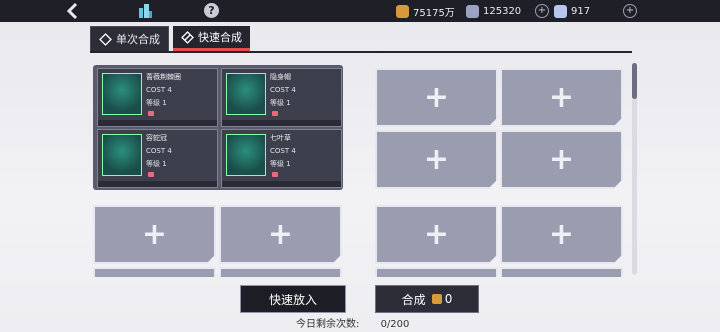 The height and width of the screenshot is (332, 720). Describe the element at coordinates (138, 39) in the screenshot. I see `tab-label: 单次合成` at that location.